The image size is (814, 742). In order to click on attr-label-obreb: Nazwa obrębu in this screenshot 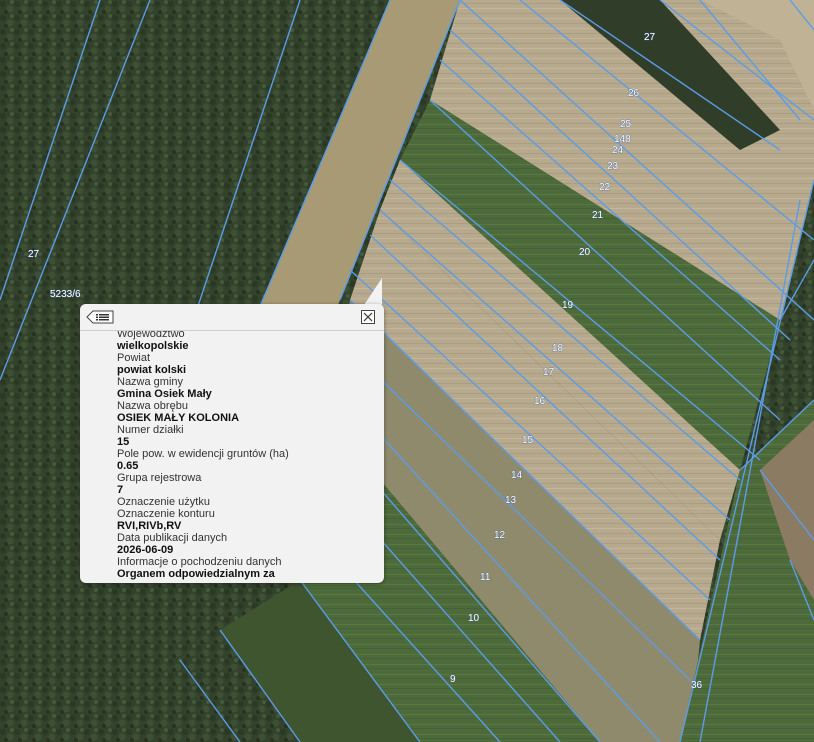, I will do `click(152, 406)`.